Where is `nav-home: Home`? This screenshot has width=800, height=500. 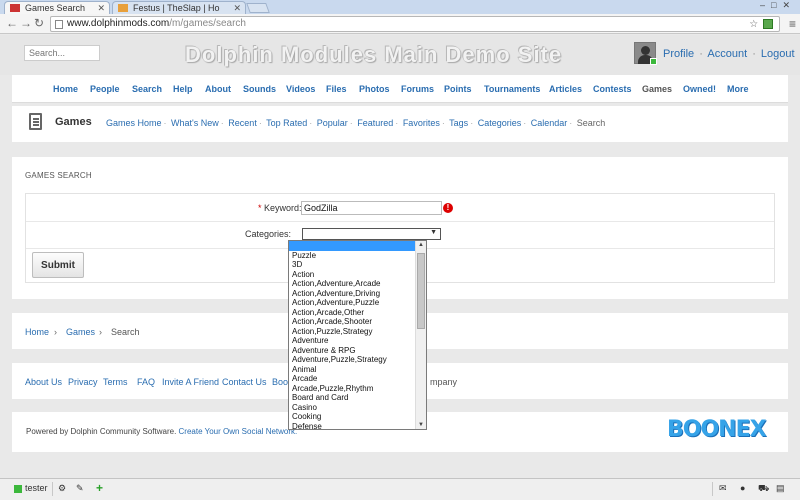
nav-home: Home is located at coordinates (65, 89).